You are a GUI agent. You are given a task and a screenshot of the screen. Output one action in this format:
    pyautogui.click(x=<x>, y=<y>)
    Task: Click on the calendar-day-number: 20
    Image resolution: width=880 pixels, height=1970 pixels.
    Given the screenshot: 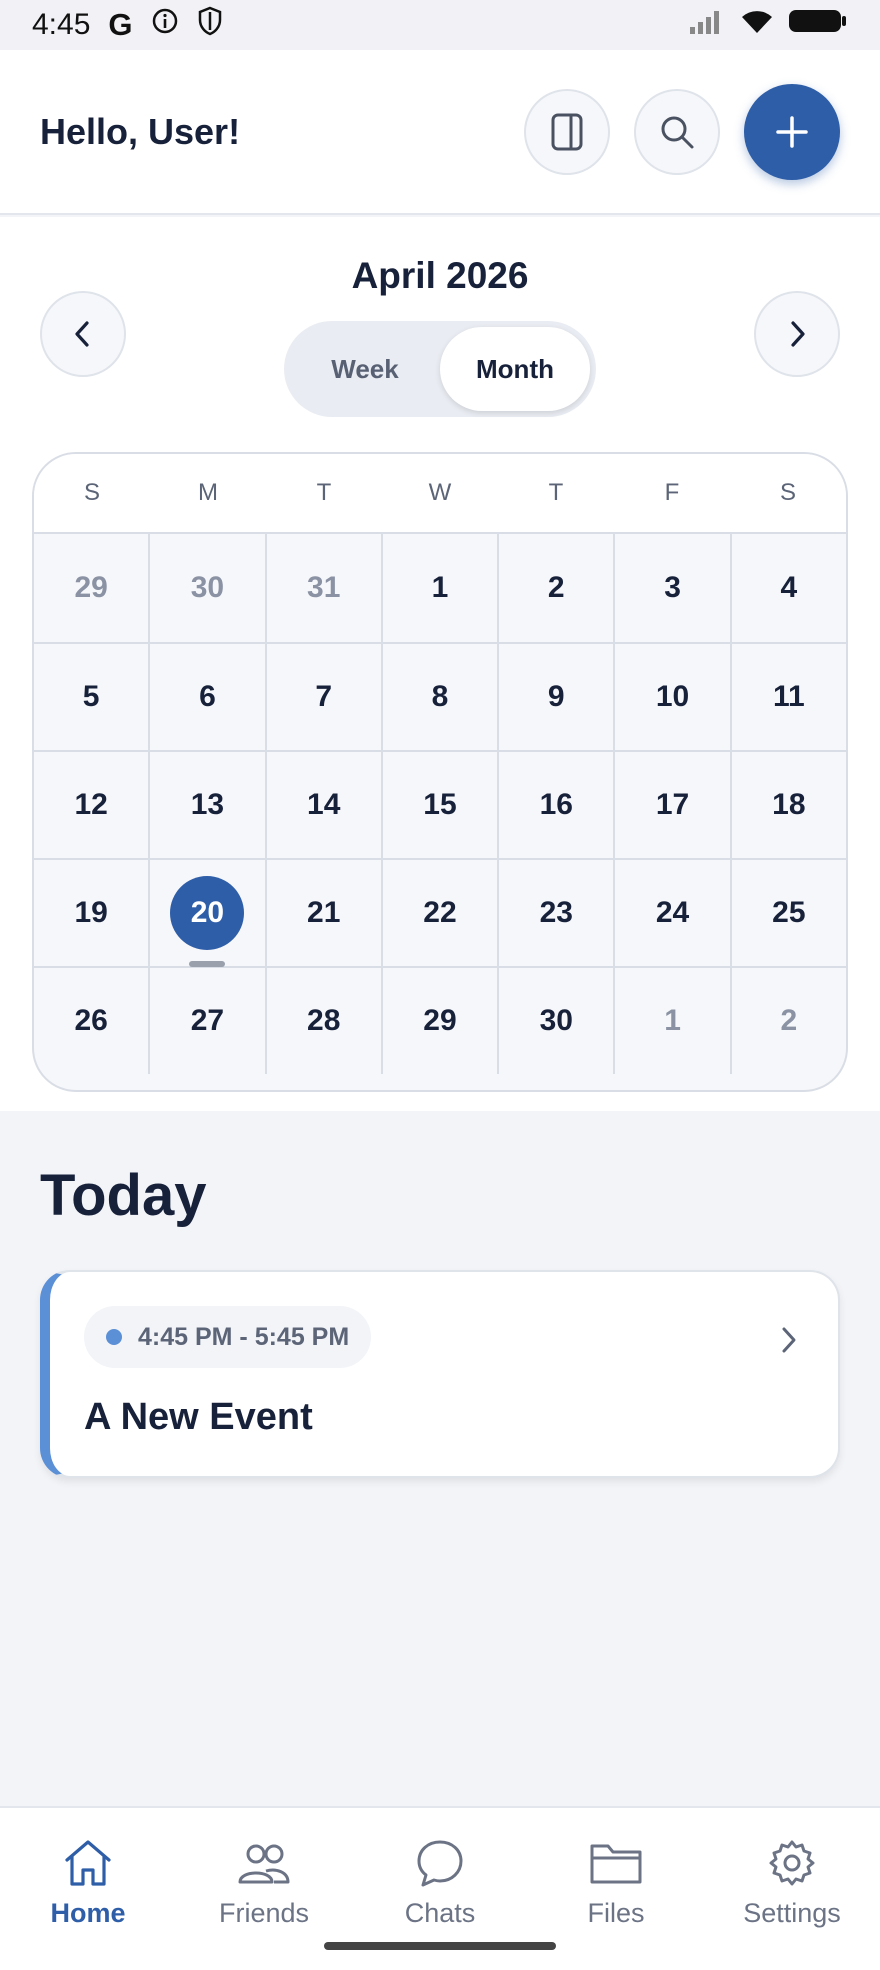 What is the action you would take?
    pyautogui.click(x=207, y=913)
    